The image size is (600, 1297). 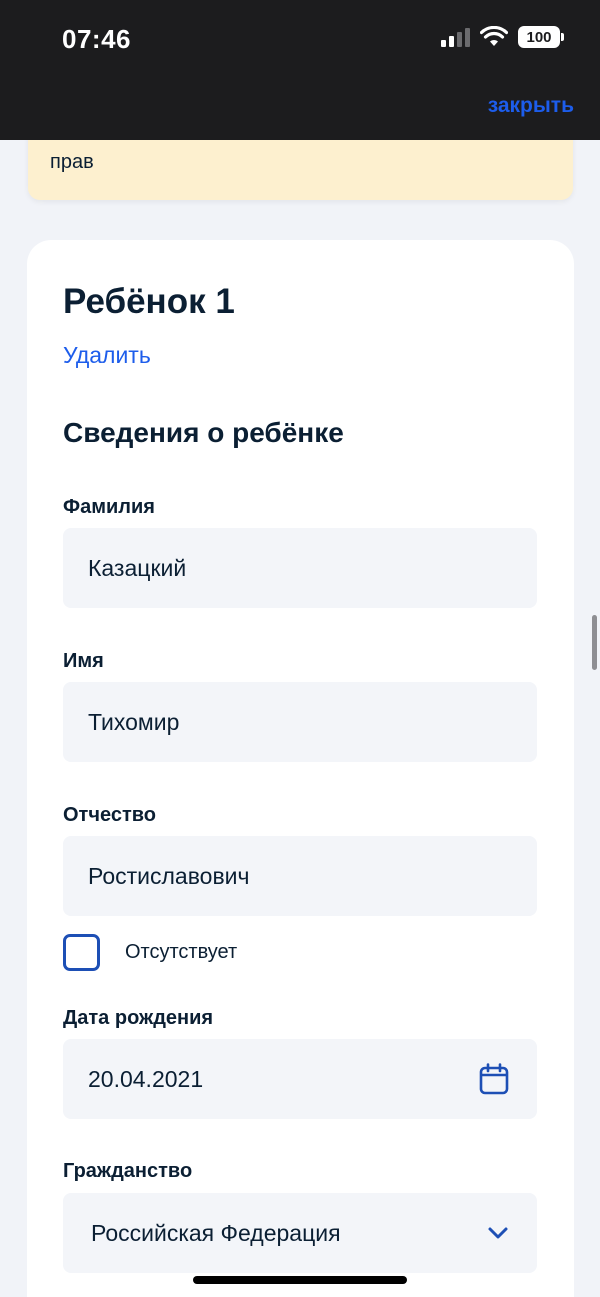 I want to click on scroll-indicator, so click(x=594, y=642).